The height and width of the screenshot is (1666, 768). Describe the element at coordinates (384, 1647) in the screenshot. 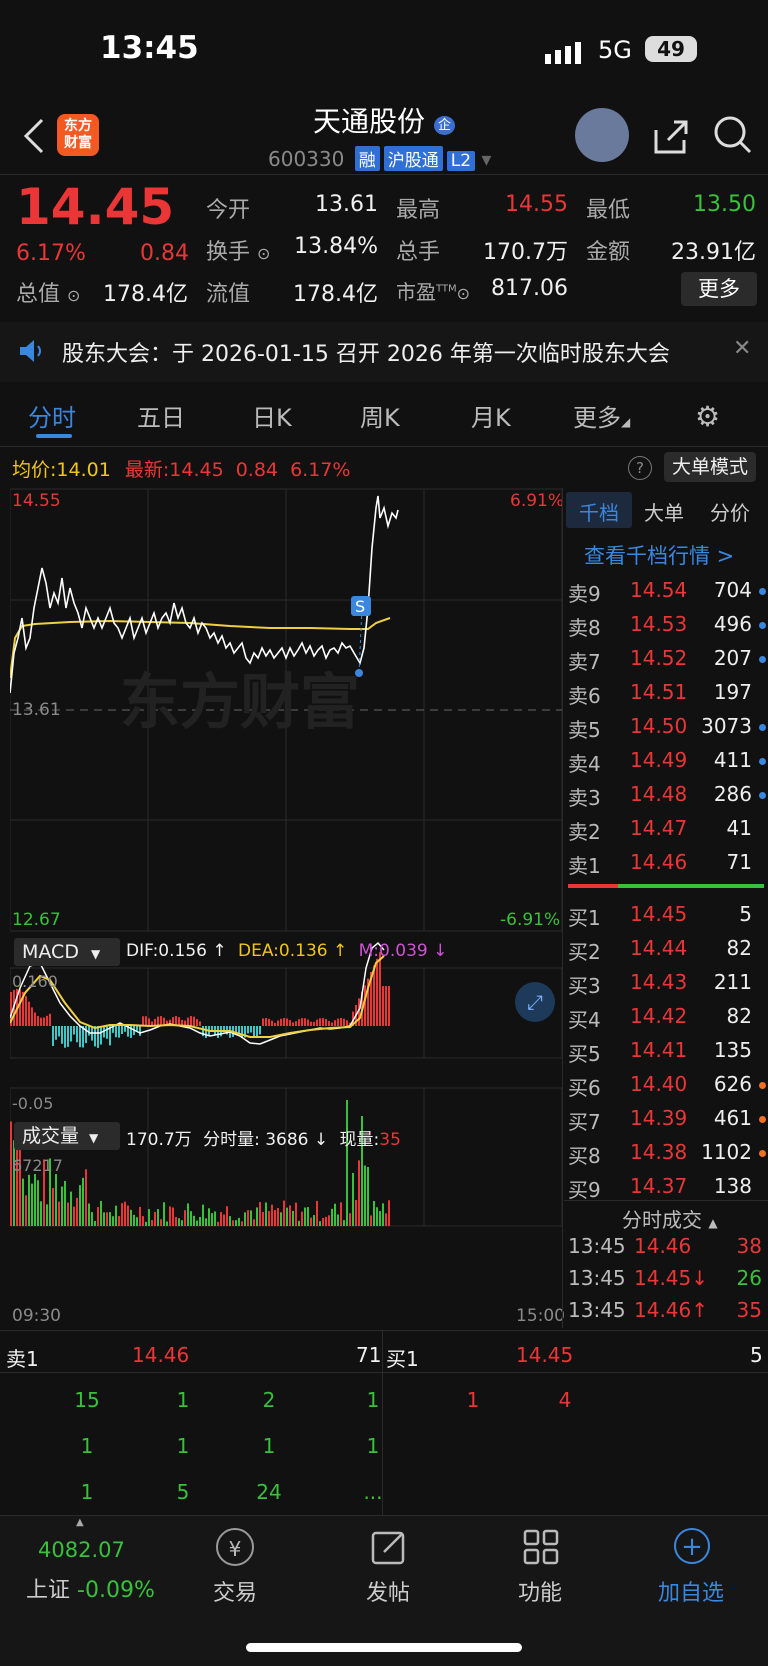

I see `home-indicator` at that location.